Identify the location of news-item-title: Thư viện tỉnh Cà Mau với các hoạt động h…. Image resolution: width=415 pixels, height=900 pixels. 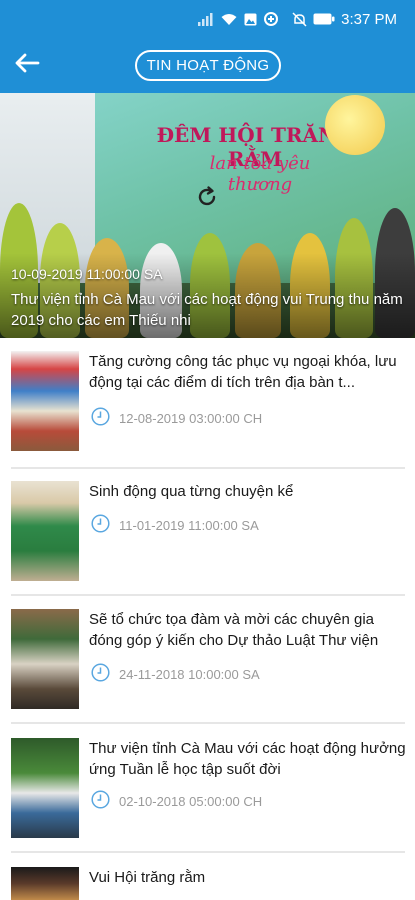
(247, 759).